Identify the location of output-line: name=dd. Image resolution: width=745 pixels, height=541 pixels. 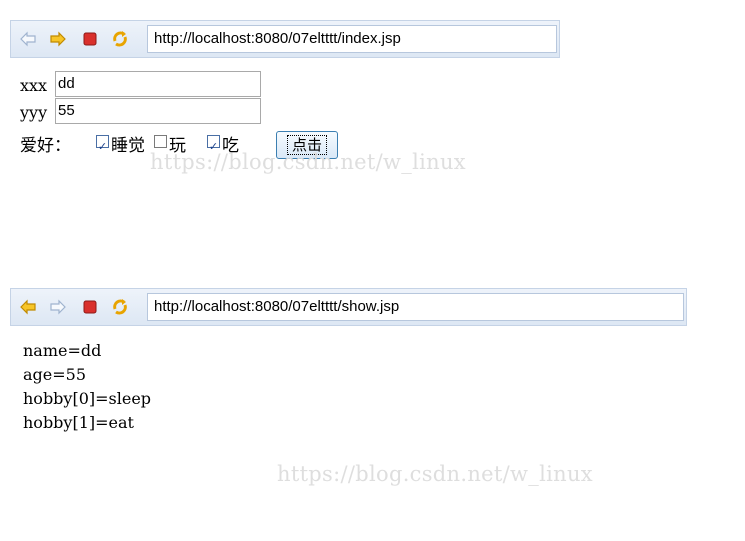
(62, 350).